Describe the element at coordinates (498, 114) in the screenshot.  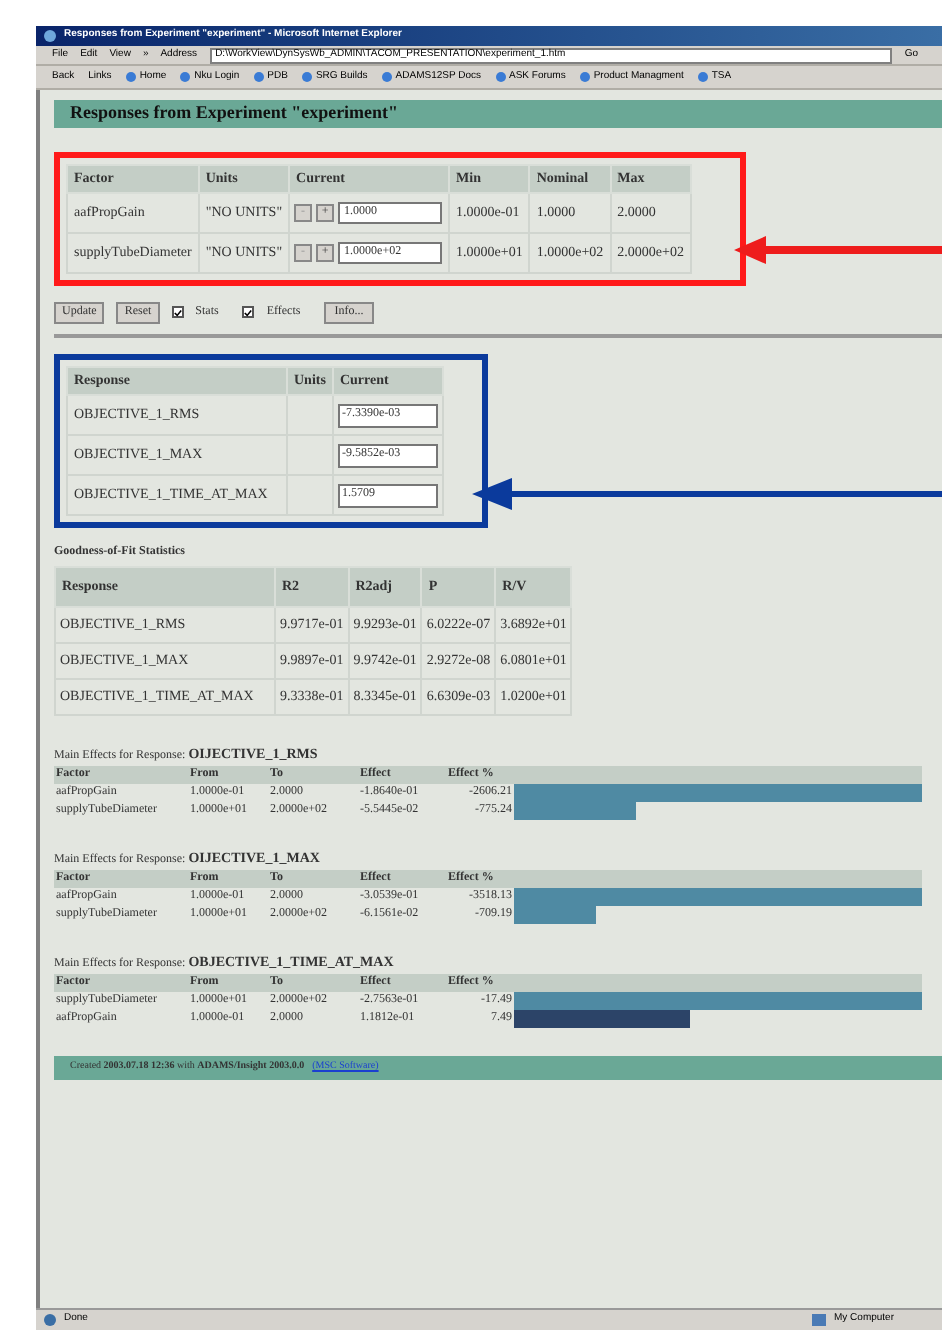
I see `page-heading: Responses from Experiment "experiment"` at that location.